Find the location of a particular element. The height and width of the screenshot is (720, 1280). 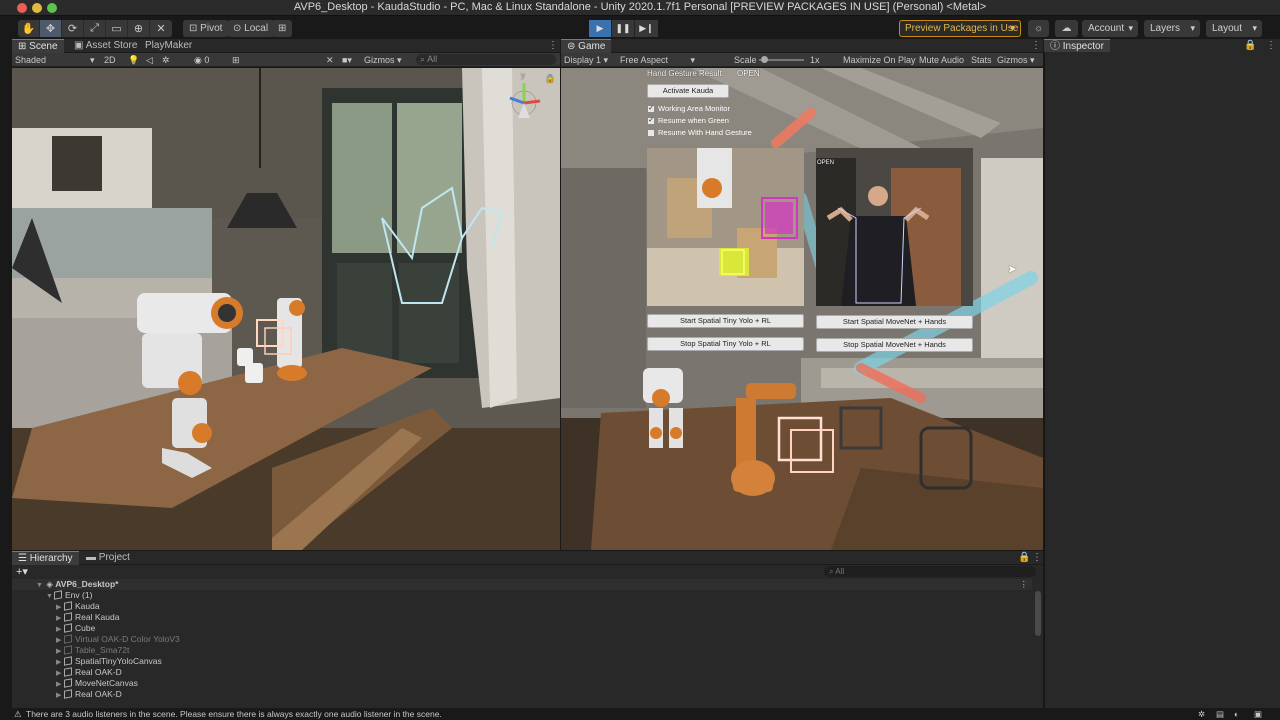

info-icon: ⓘ is located at coordinates (1055, 46).